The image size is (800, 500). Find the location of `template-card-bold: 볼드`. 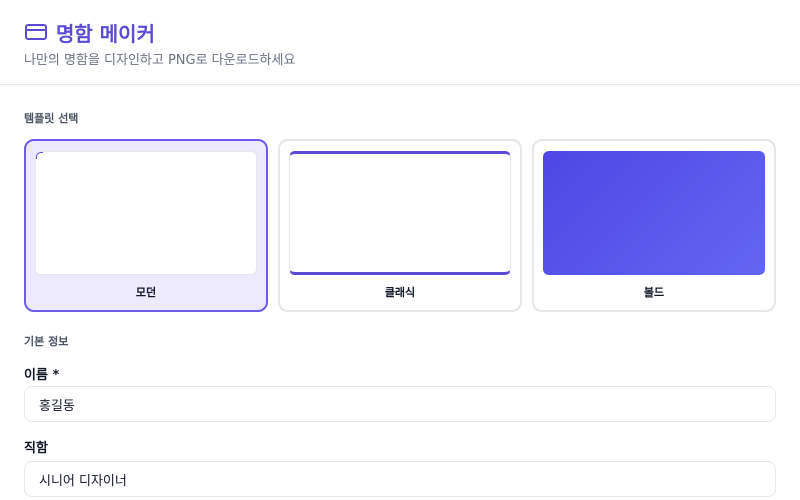

template-card-bold: 볼드 is located at coordinates (654, 225).